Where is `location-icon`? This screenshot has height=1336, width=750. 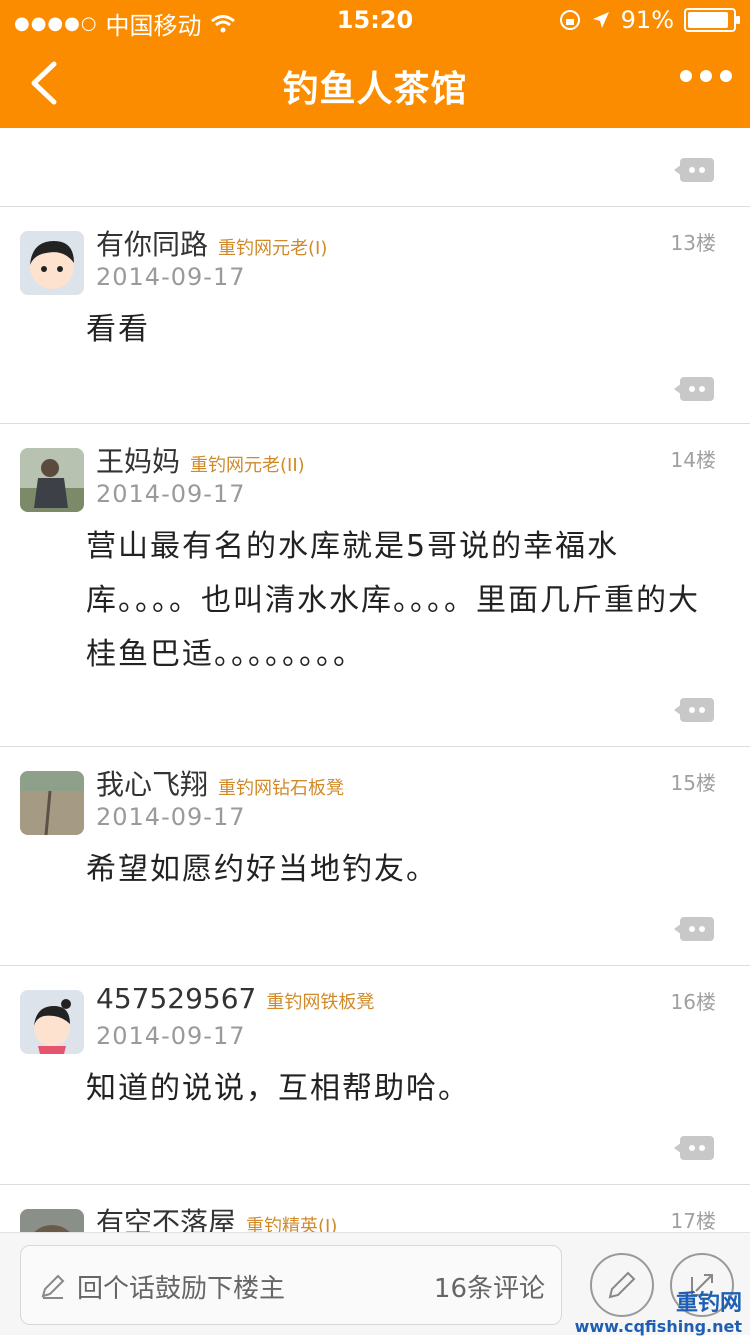 location-icon is located at coordinates (600, 20).